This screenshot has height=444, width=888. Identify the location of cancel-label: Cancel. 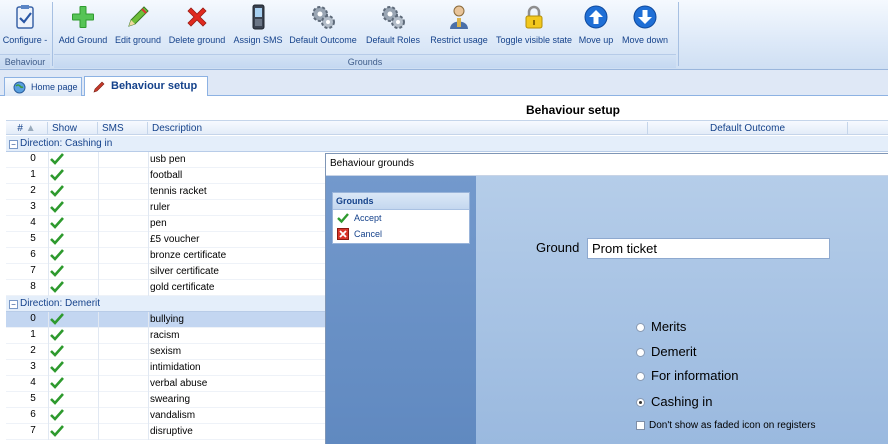
(368, 234).